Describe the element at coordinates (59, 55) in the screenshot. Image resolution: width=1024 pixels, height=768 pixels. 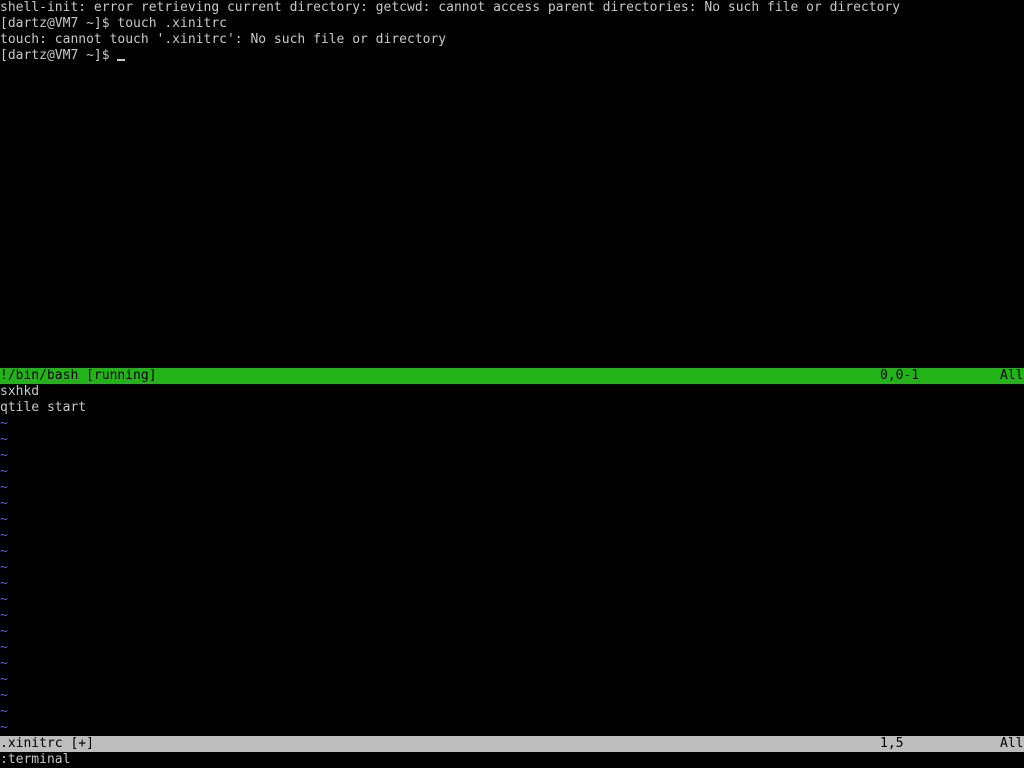
I see `terminal-prompt: [dartz@VM7 ~]$` at that location.